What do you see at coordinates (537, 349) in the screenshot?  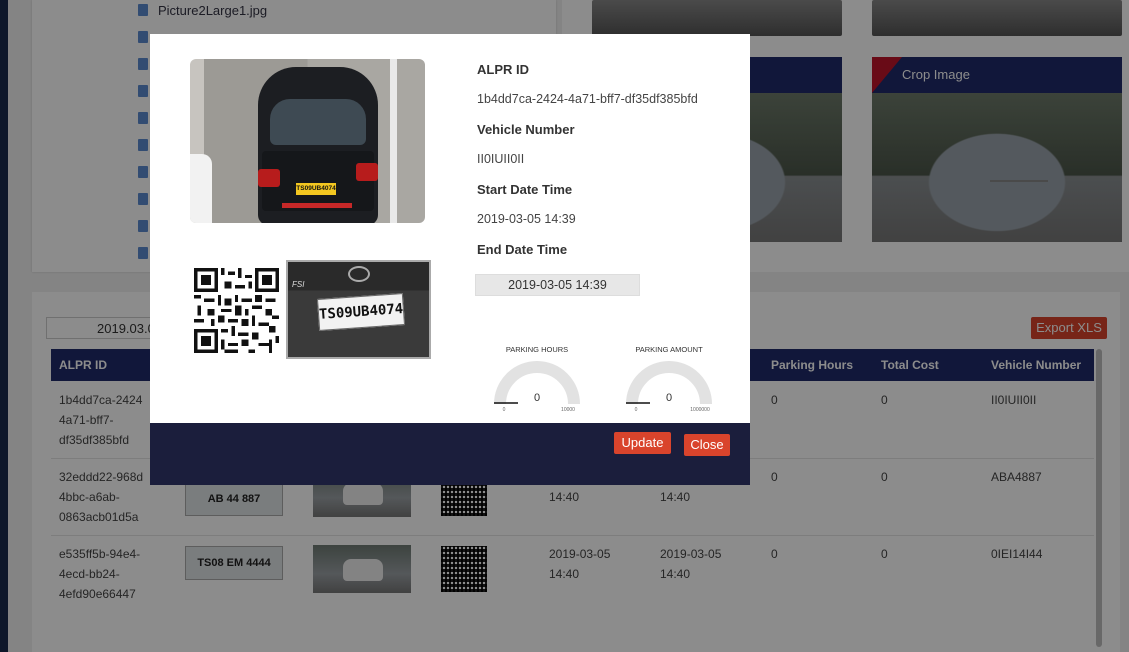 I see `parking-hours-gauge-title: PARKING HOURS` at bounding box center [537, 349].